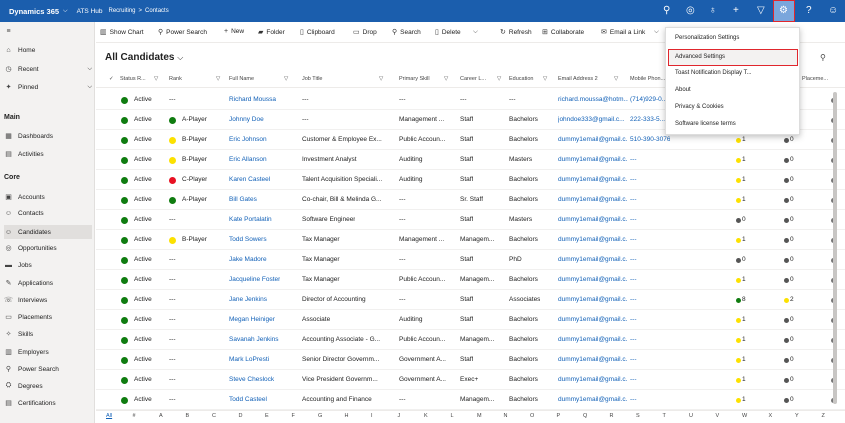 This screenshot has width=845, height=423. I want to click on drop-button: ▭ Drop, so click(365, 32).